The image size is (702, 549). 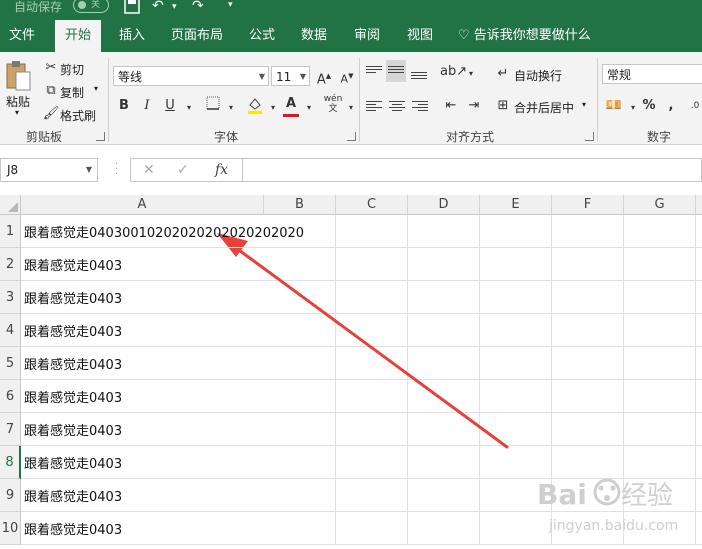 What do you see at coordinates (367, 36) in the screenshot?
I see `tab-review: 审阅` at bounding box center [367, 36].